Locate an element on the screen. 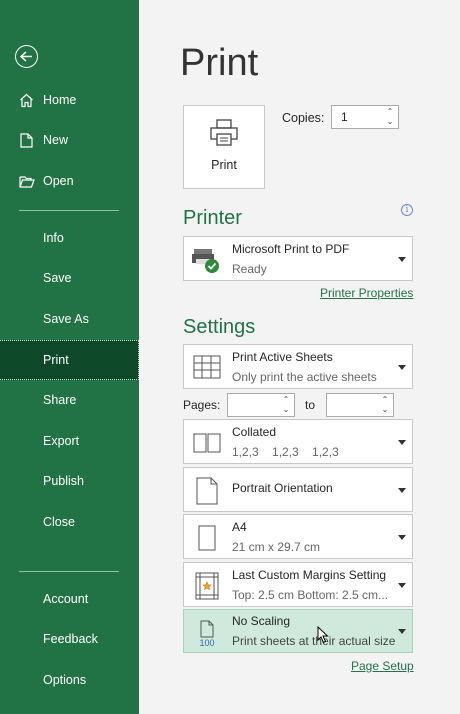 Image resolution: width=460 pixels, height=714 pixels. sidebar-item-label: Feedback is located at coordinates (70, 639).